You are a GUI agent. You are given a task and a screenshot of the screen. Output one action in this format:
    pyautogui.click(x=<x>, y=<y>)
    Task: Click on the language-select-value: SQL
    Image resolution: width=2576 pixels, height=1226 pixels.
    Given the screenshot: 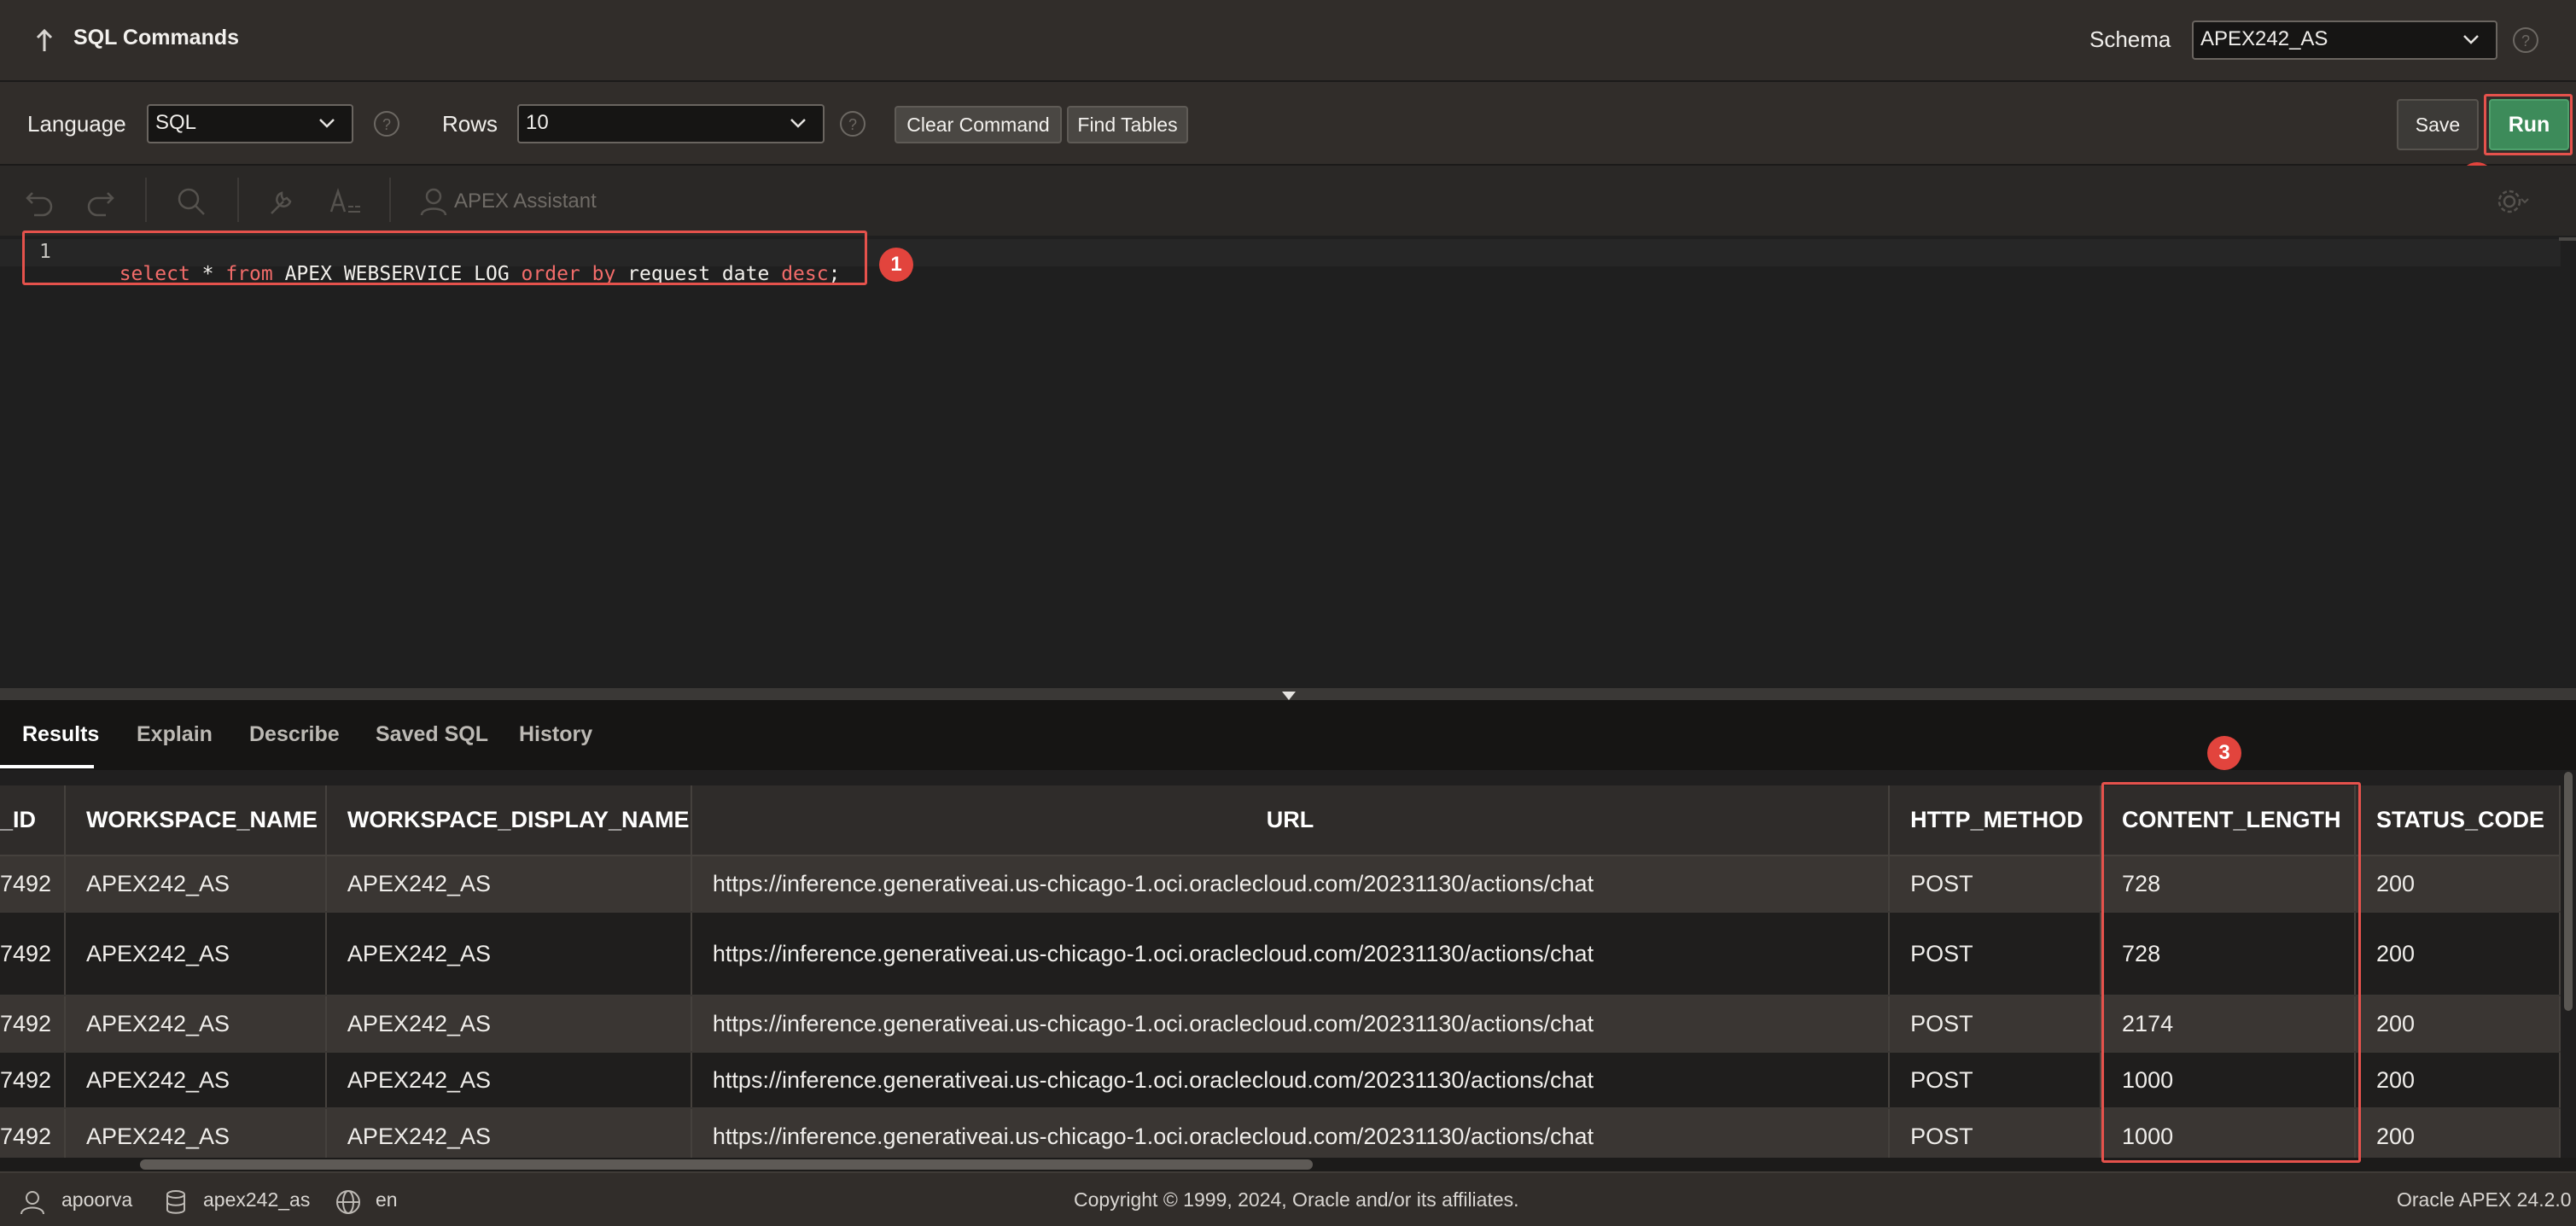 What is the action you would take?
    pyautogui.click(x=176, y=122)
    